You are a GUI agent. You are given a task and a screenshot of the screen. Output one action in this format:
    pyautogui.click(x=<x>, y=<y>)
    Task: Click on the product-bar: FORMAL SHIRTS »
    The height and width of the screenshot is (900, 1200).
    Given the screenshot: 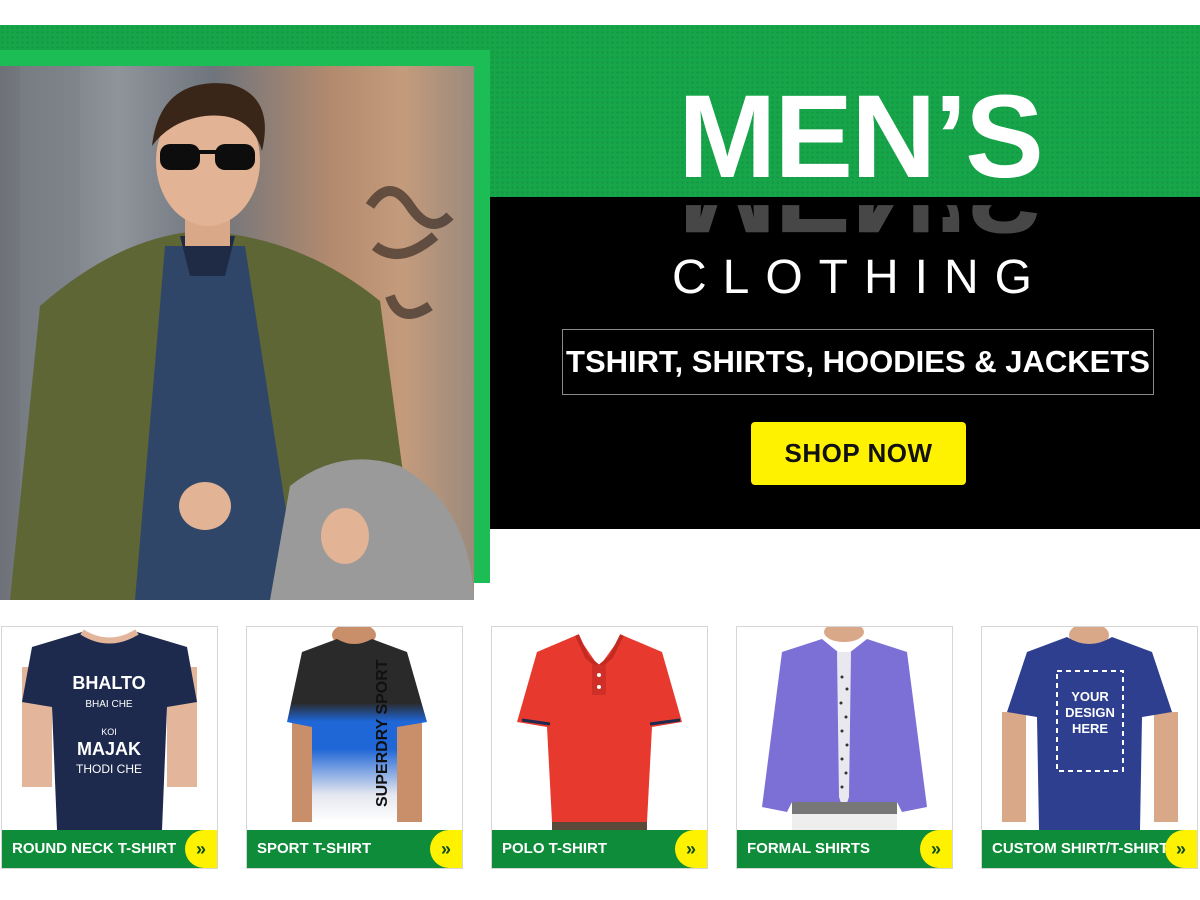 What is the action you would take?
    pyautogui.click(x=844, y=849)
    